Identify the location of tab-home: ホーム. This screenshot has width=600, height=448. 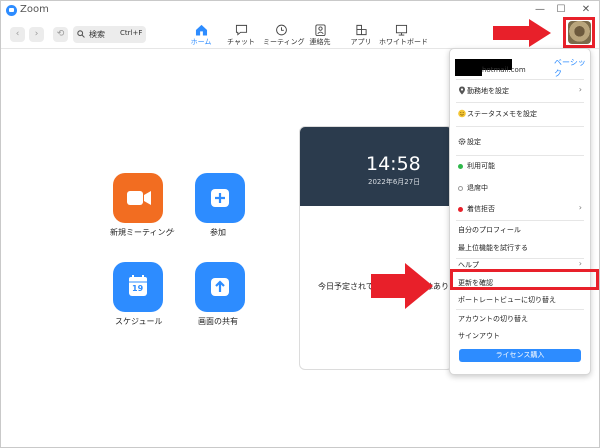
(201, 36).